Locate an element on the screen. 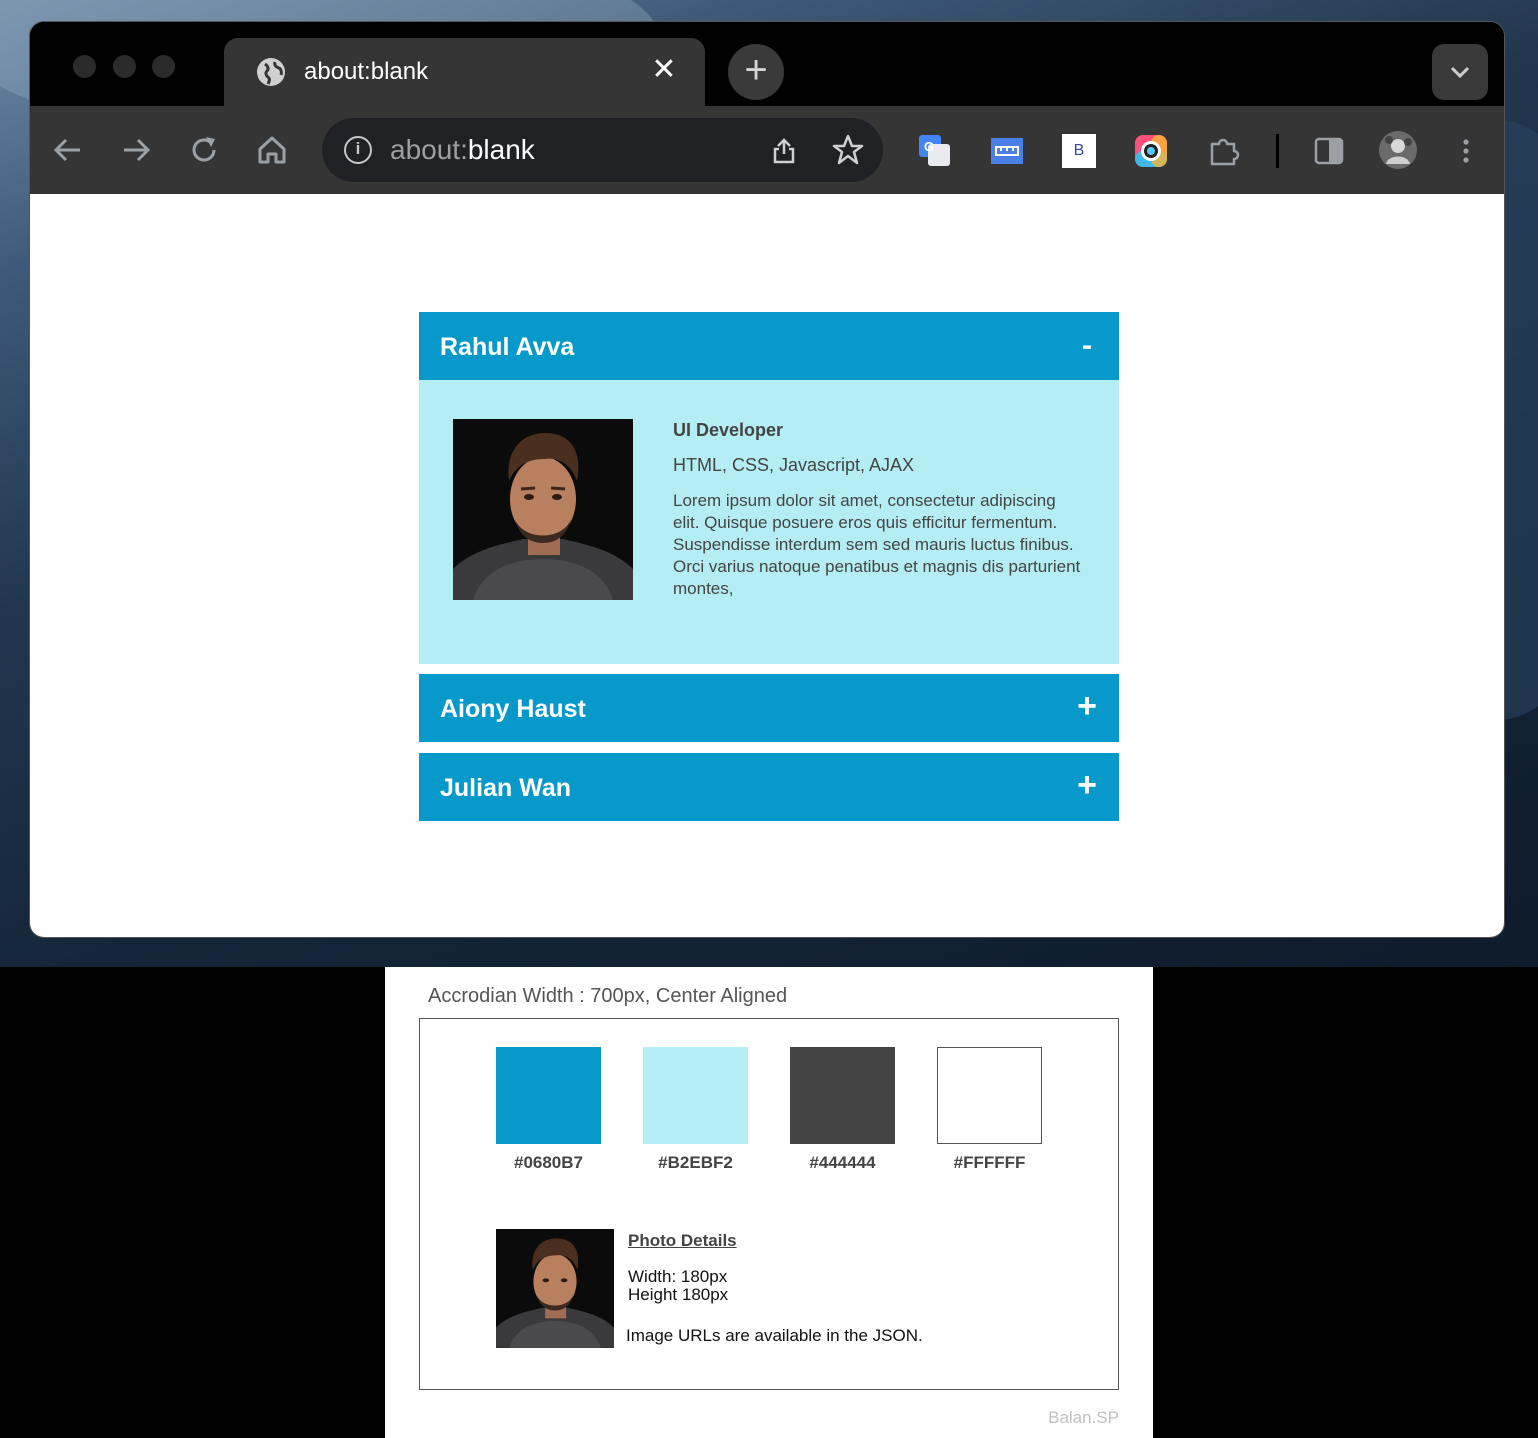  swatch-label: #0680B7 is located at coordinates (548, 1162).